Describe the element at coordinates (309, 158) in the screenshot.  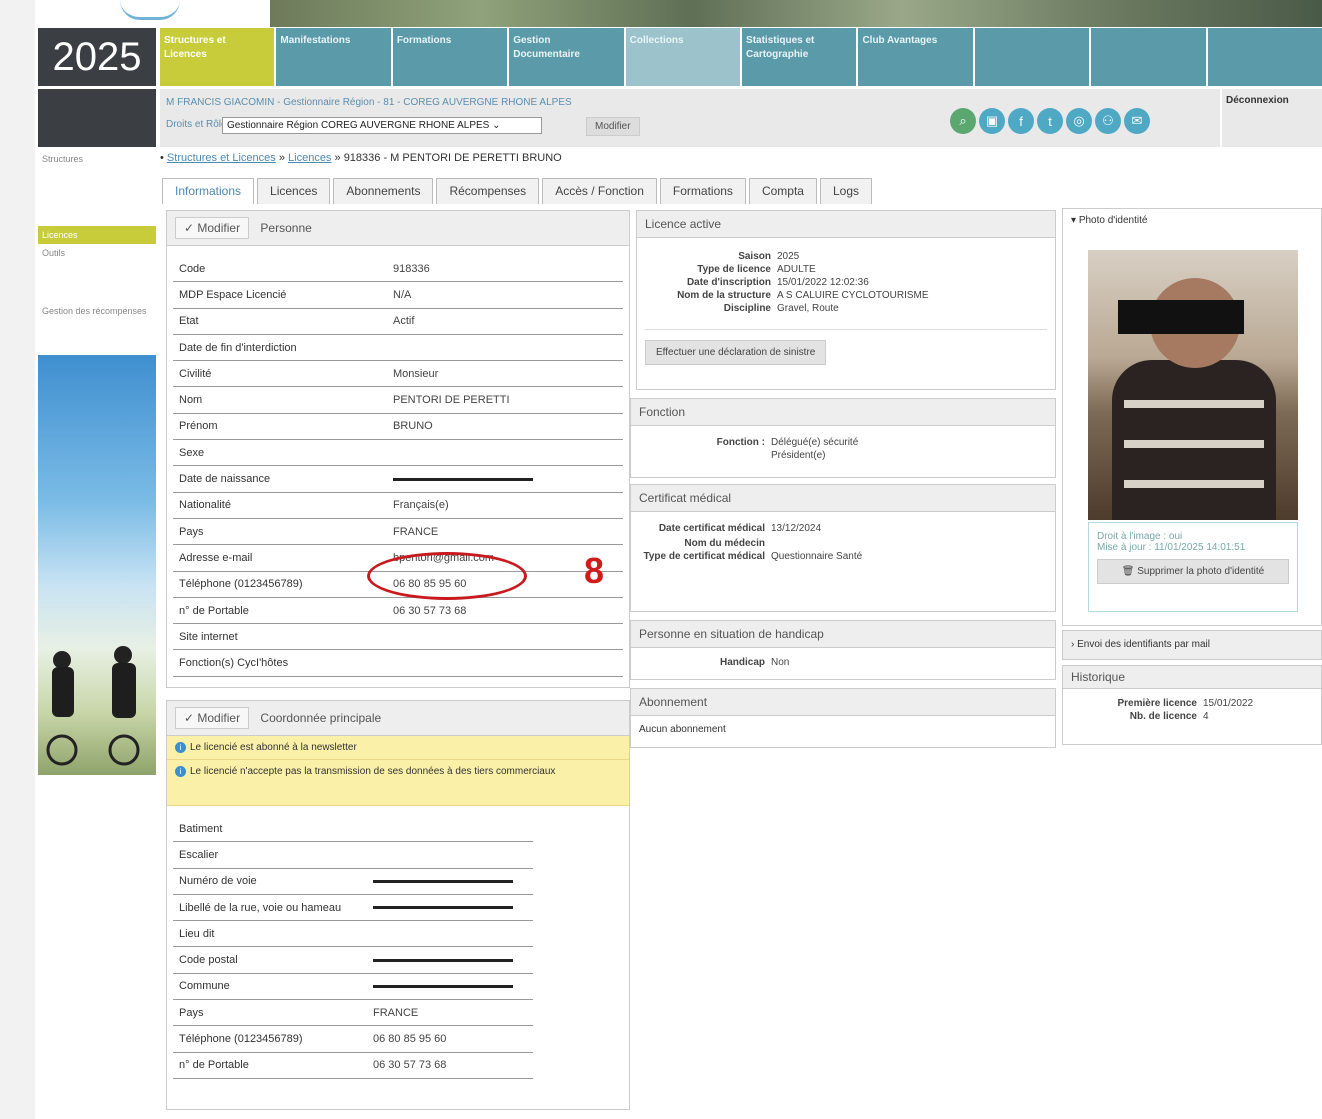
I see `breadcrumb-licences: Licences` at that location.